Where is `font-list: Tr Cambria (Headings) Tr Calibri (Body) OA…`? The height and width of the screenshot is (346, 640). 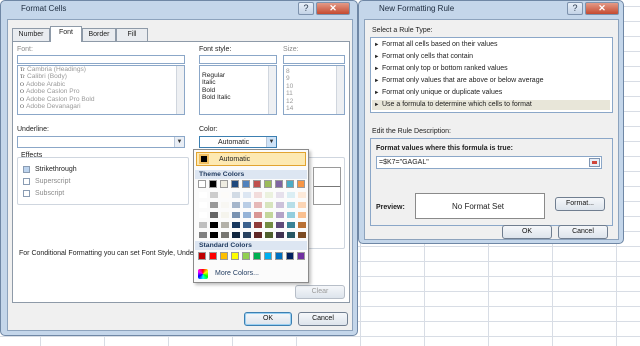
font-list: Tr Cambria (Headings) Tr Calibri (Body) OA… is located at coordinates (101, 90).